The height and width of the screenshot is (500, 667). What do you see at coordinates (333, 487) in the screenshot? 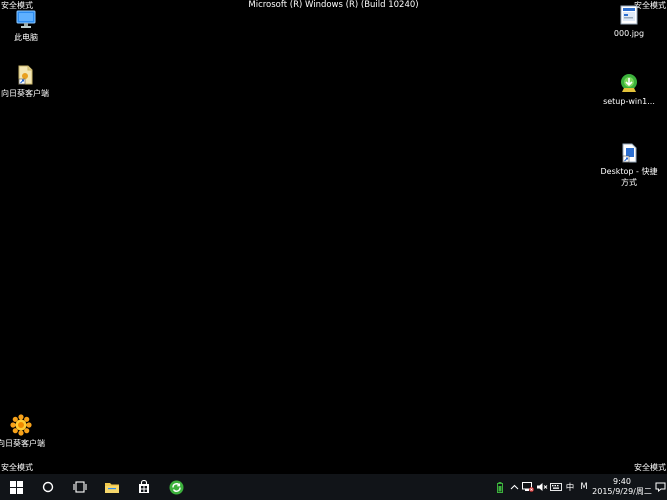
I see `taskbar: 中 M 9:40 2015/9/29/周二` at bounding box center [333, 487].